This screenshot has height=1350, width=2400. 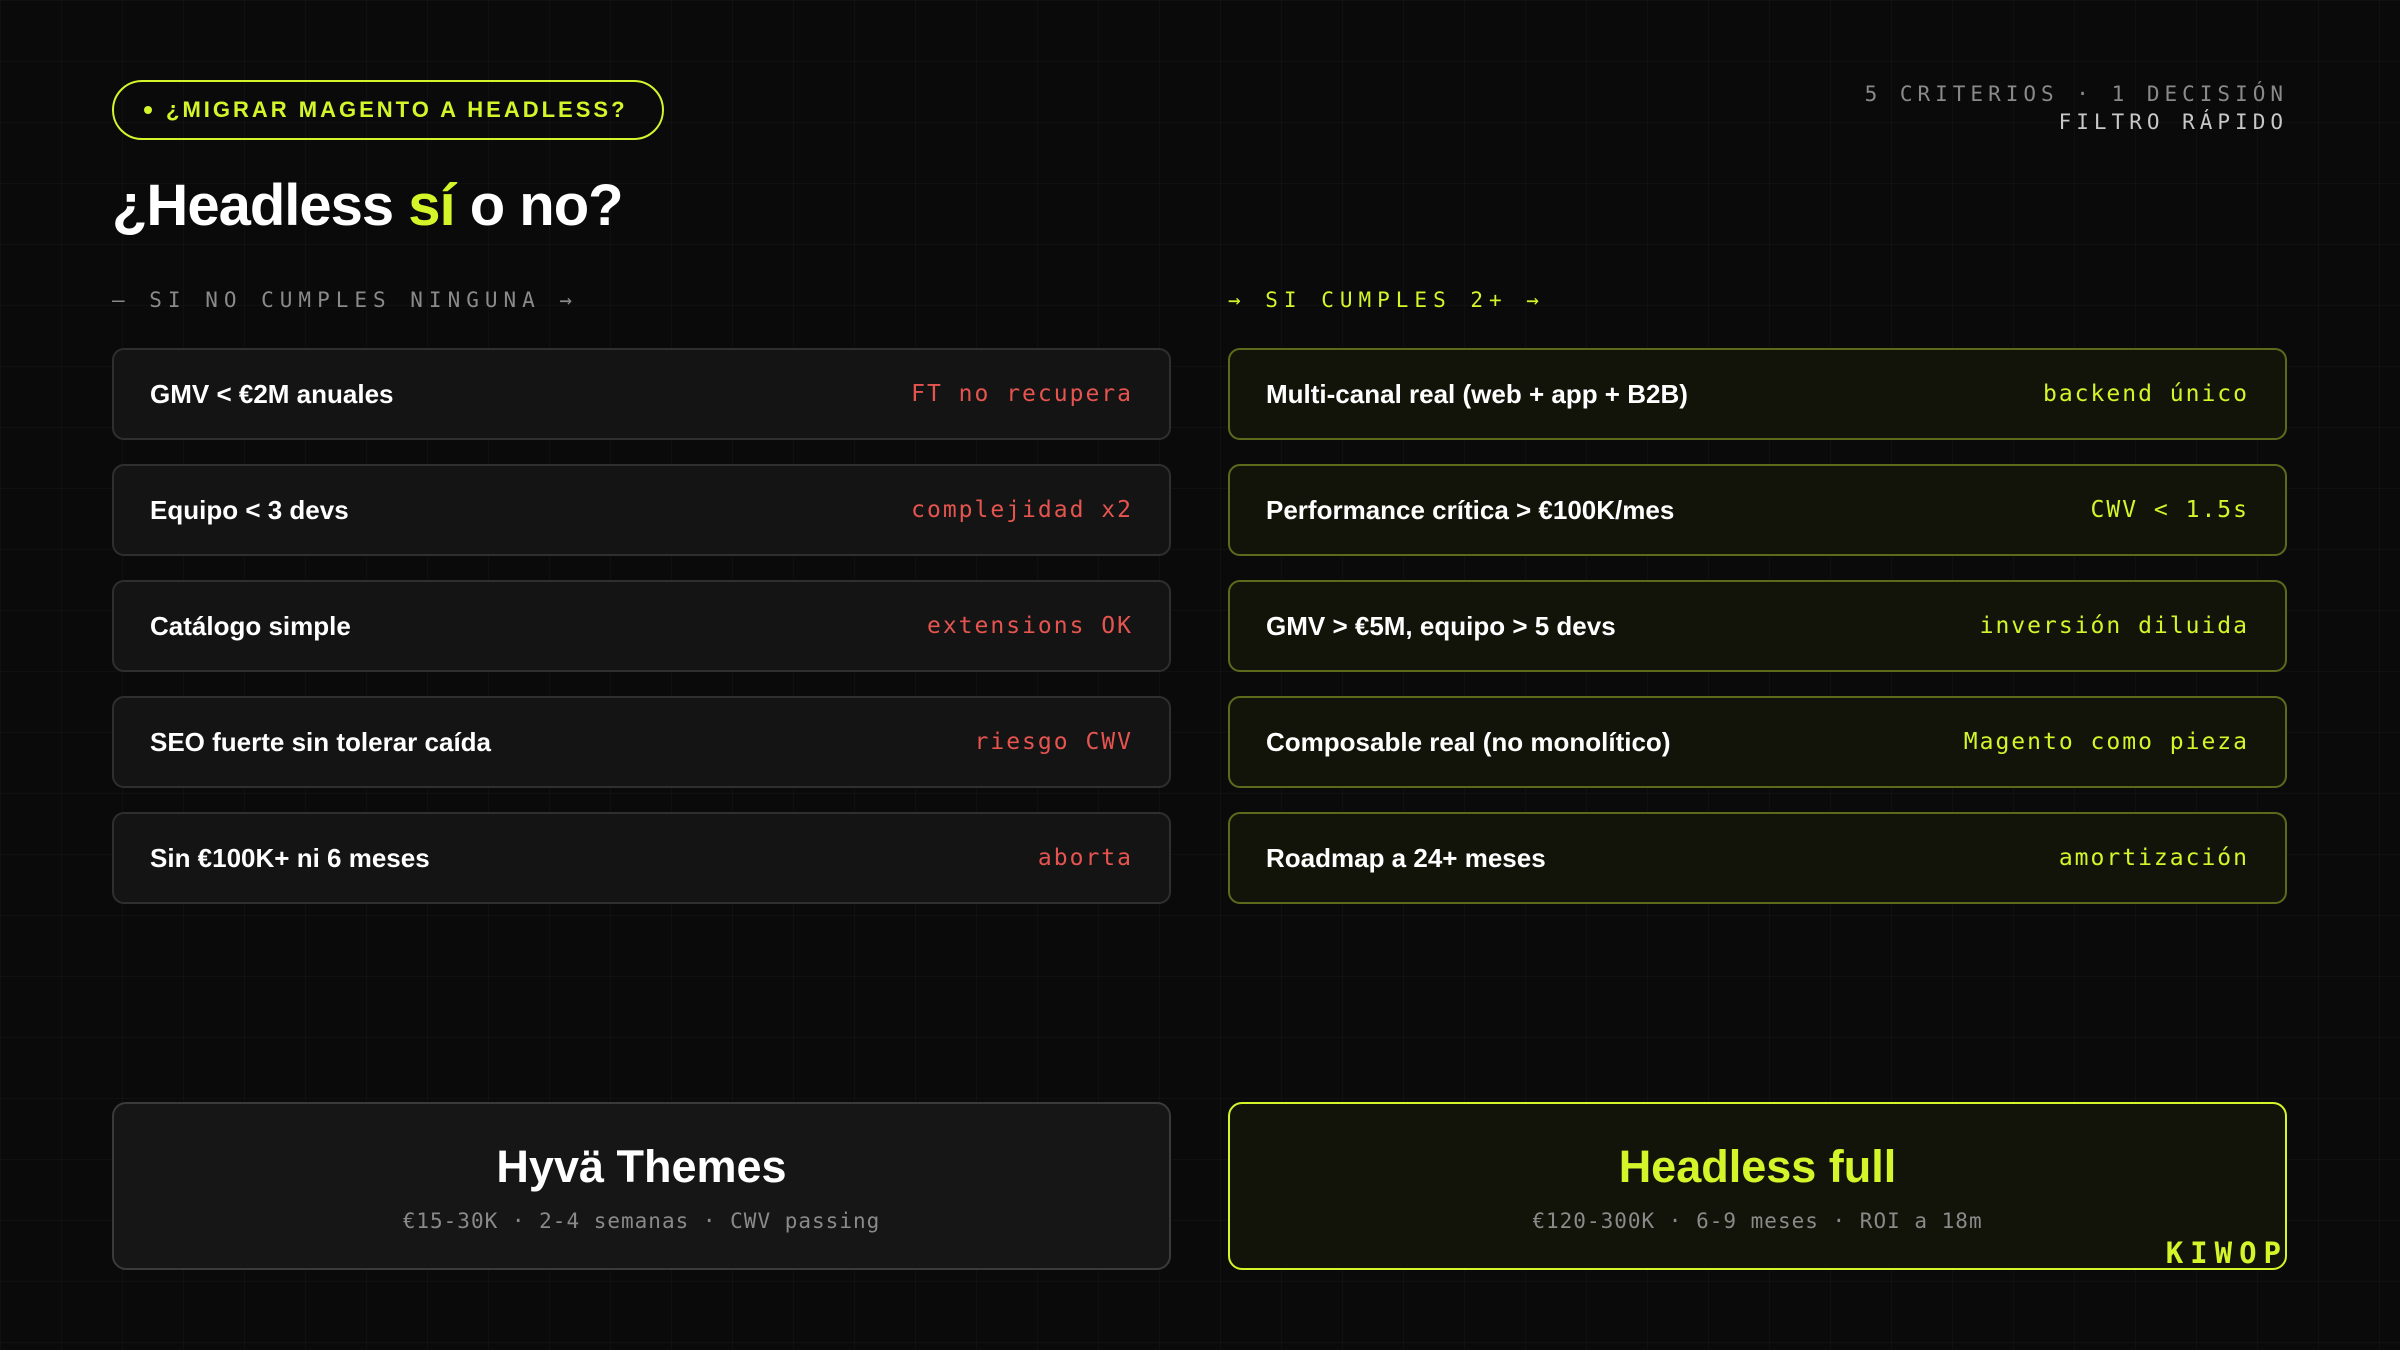 I want to click on criteria-text: GMV < €2M anuales, so click(x=272, y=393).